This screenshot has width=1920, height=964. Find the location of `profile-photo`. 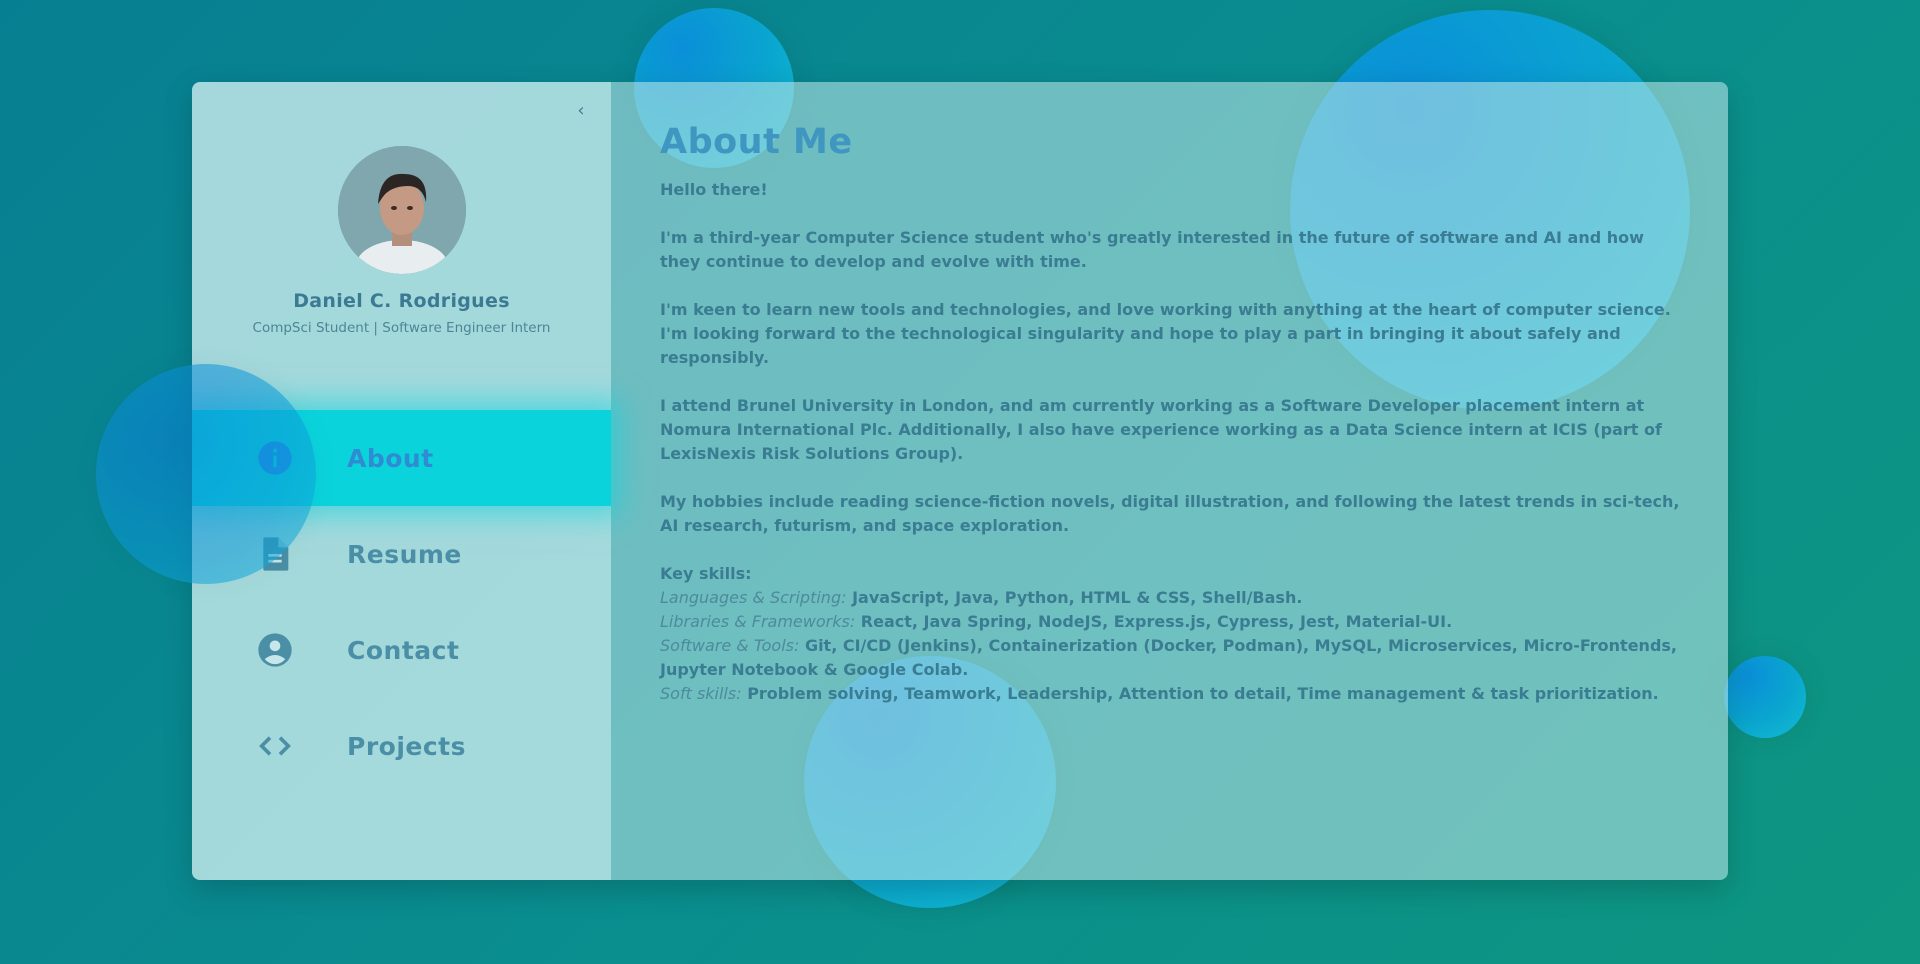

profile-photo is located at coordinates (402, 210).